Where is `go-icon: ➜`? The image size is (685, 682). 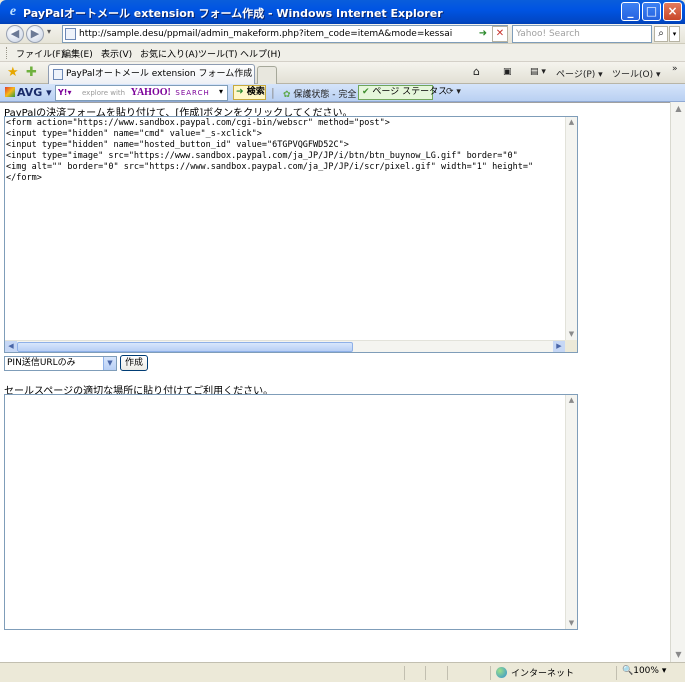 go-icon: ➜ is located at coordinates (240, 92).